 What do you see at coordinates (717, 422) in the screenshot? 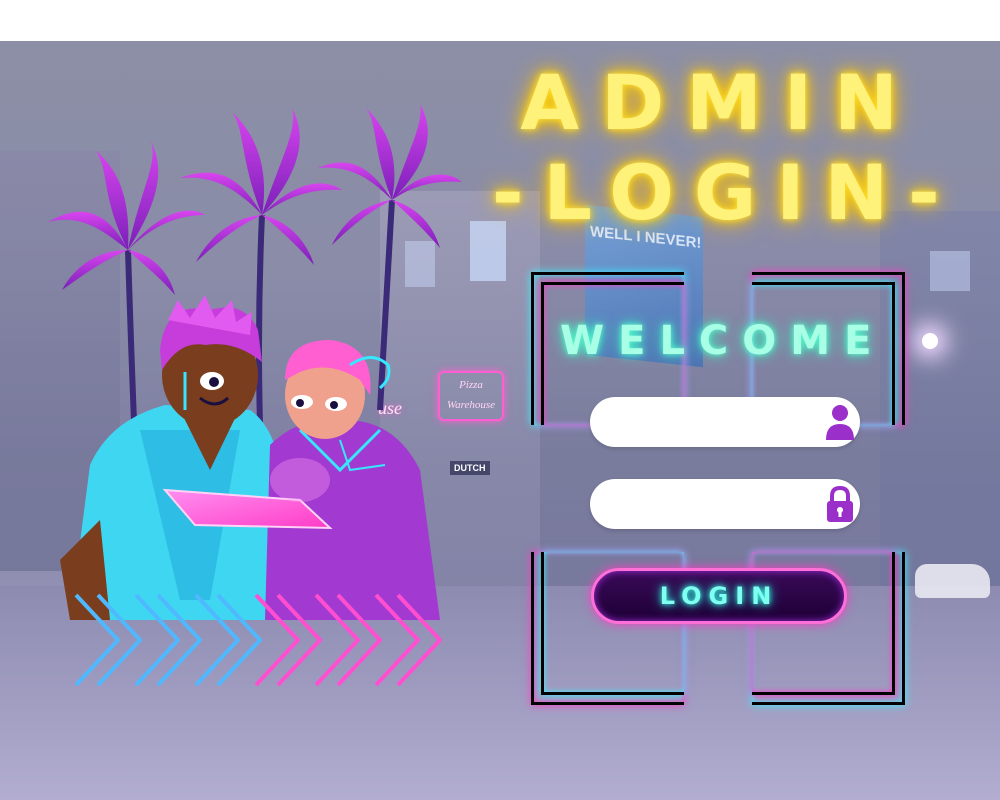
I see `username-input` at bounding box center [717, 422].